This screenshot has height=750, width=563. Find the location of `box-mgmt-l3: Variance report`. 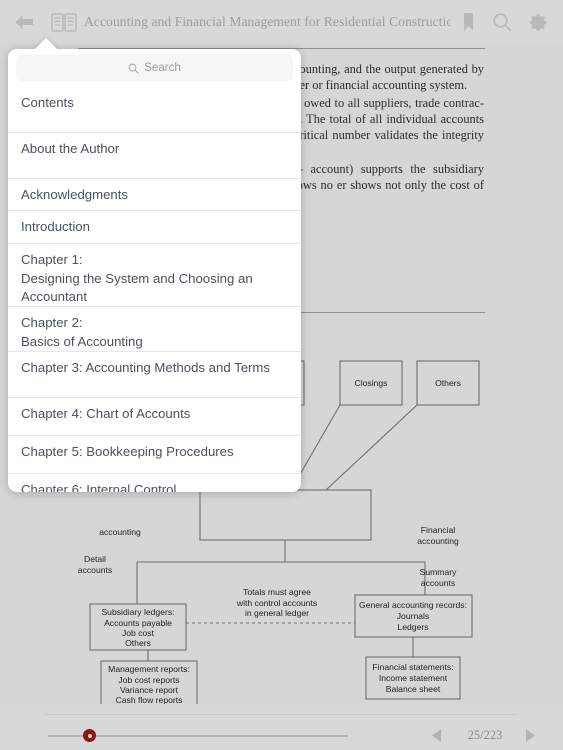

box-mgmt-l3: Variance report is located at coordinates (149, 690).